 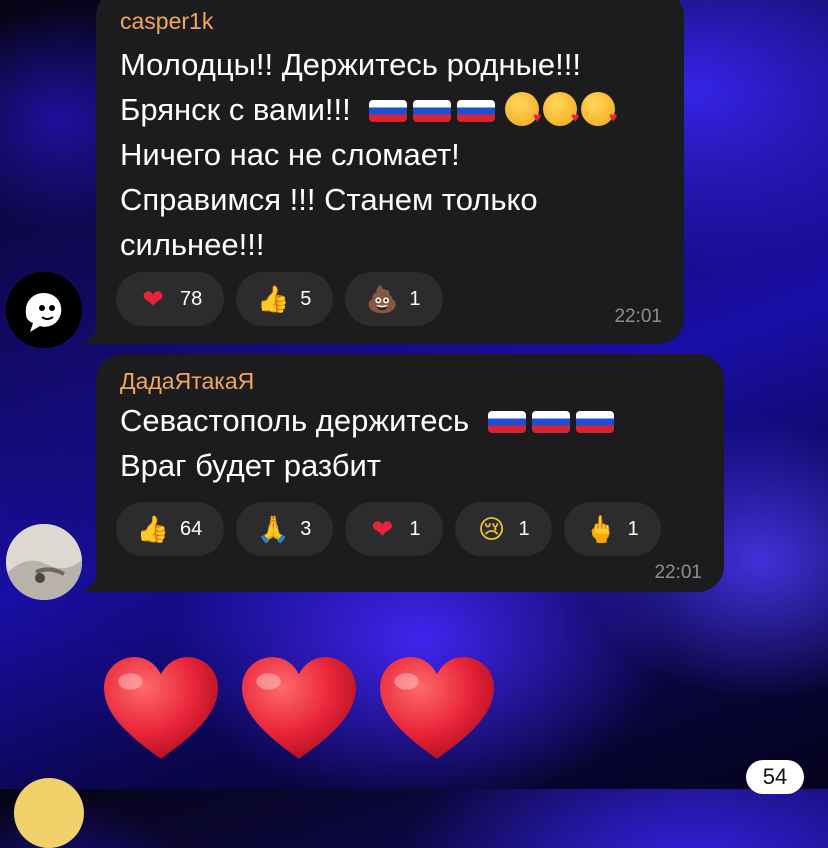 I want to click on reaction-count: 3, so click(x=306, y=528).